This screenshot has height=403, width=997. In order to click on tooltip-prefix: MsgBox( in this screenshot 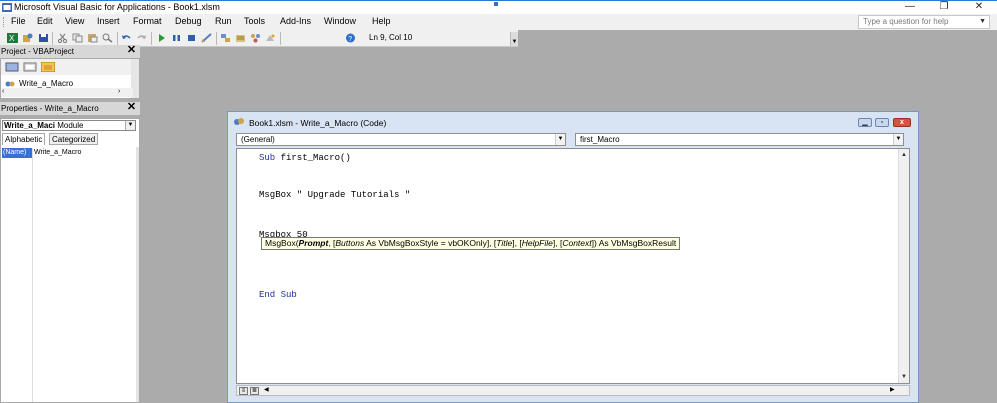, I will do `click(282, 243)`.